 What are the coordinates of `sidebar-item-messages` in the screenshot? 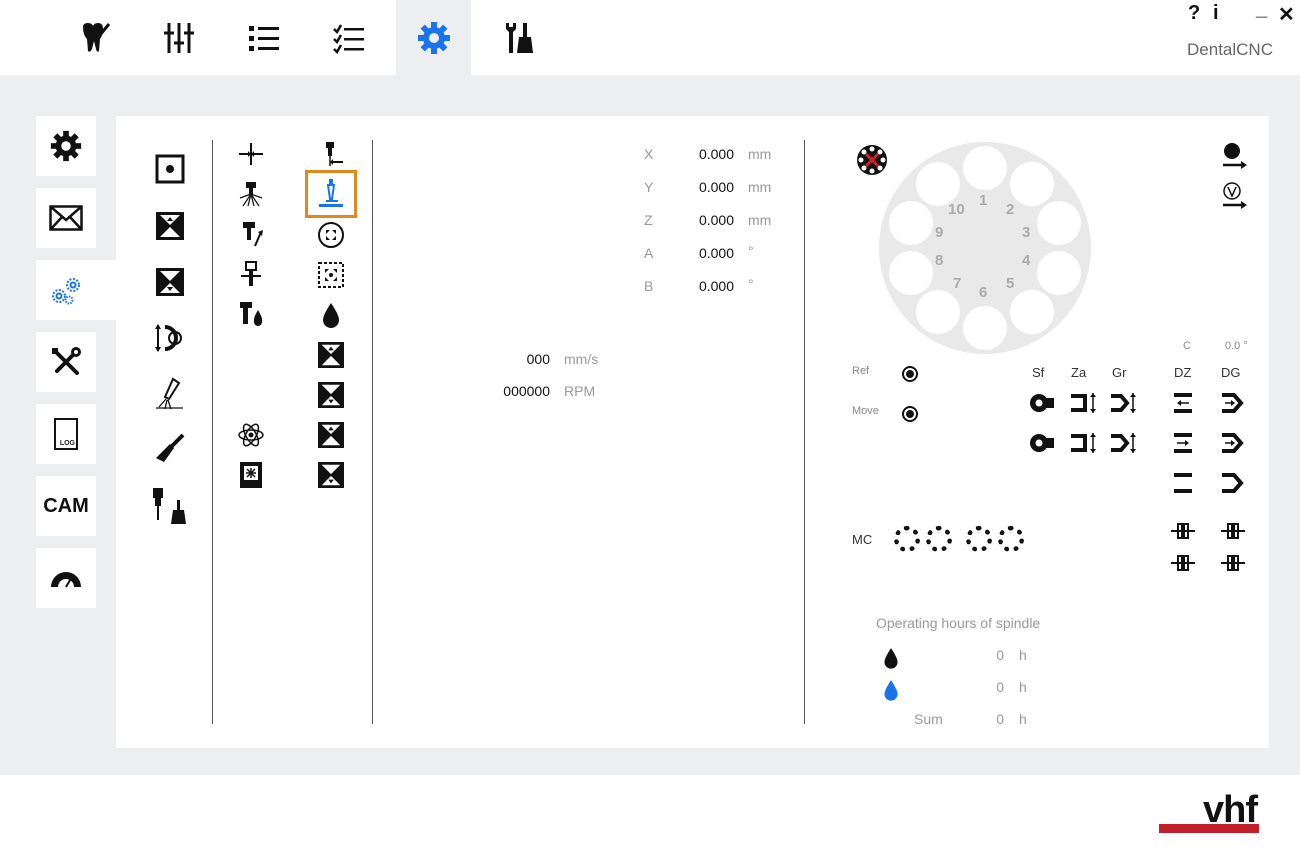 It's located at (66, 218).